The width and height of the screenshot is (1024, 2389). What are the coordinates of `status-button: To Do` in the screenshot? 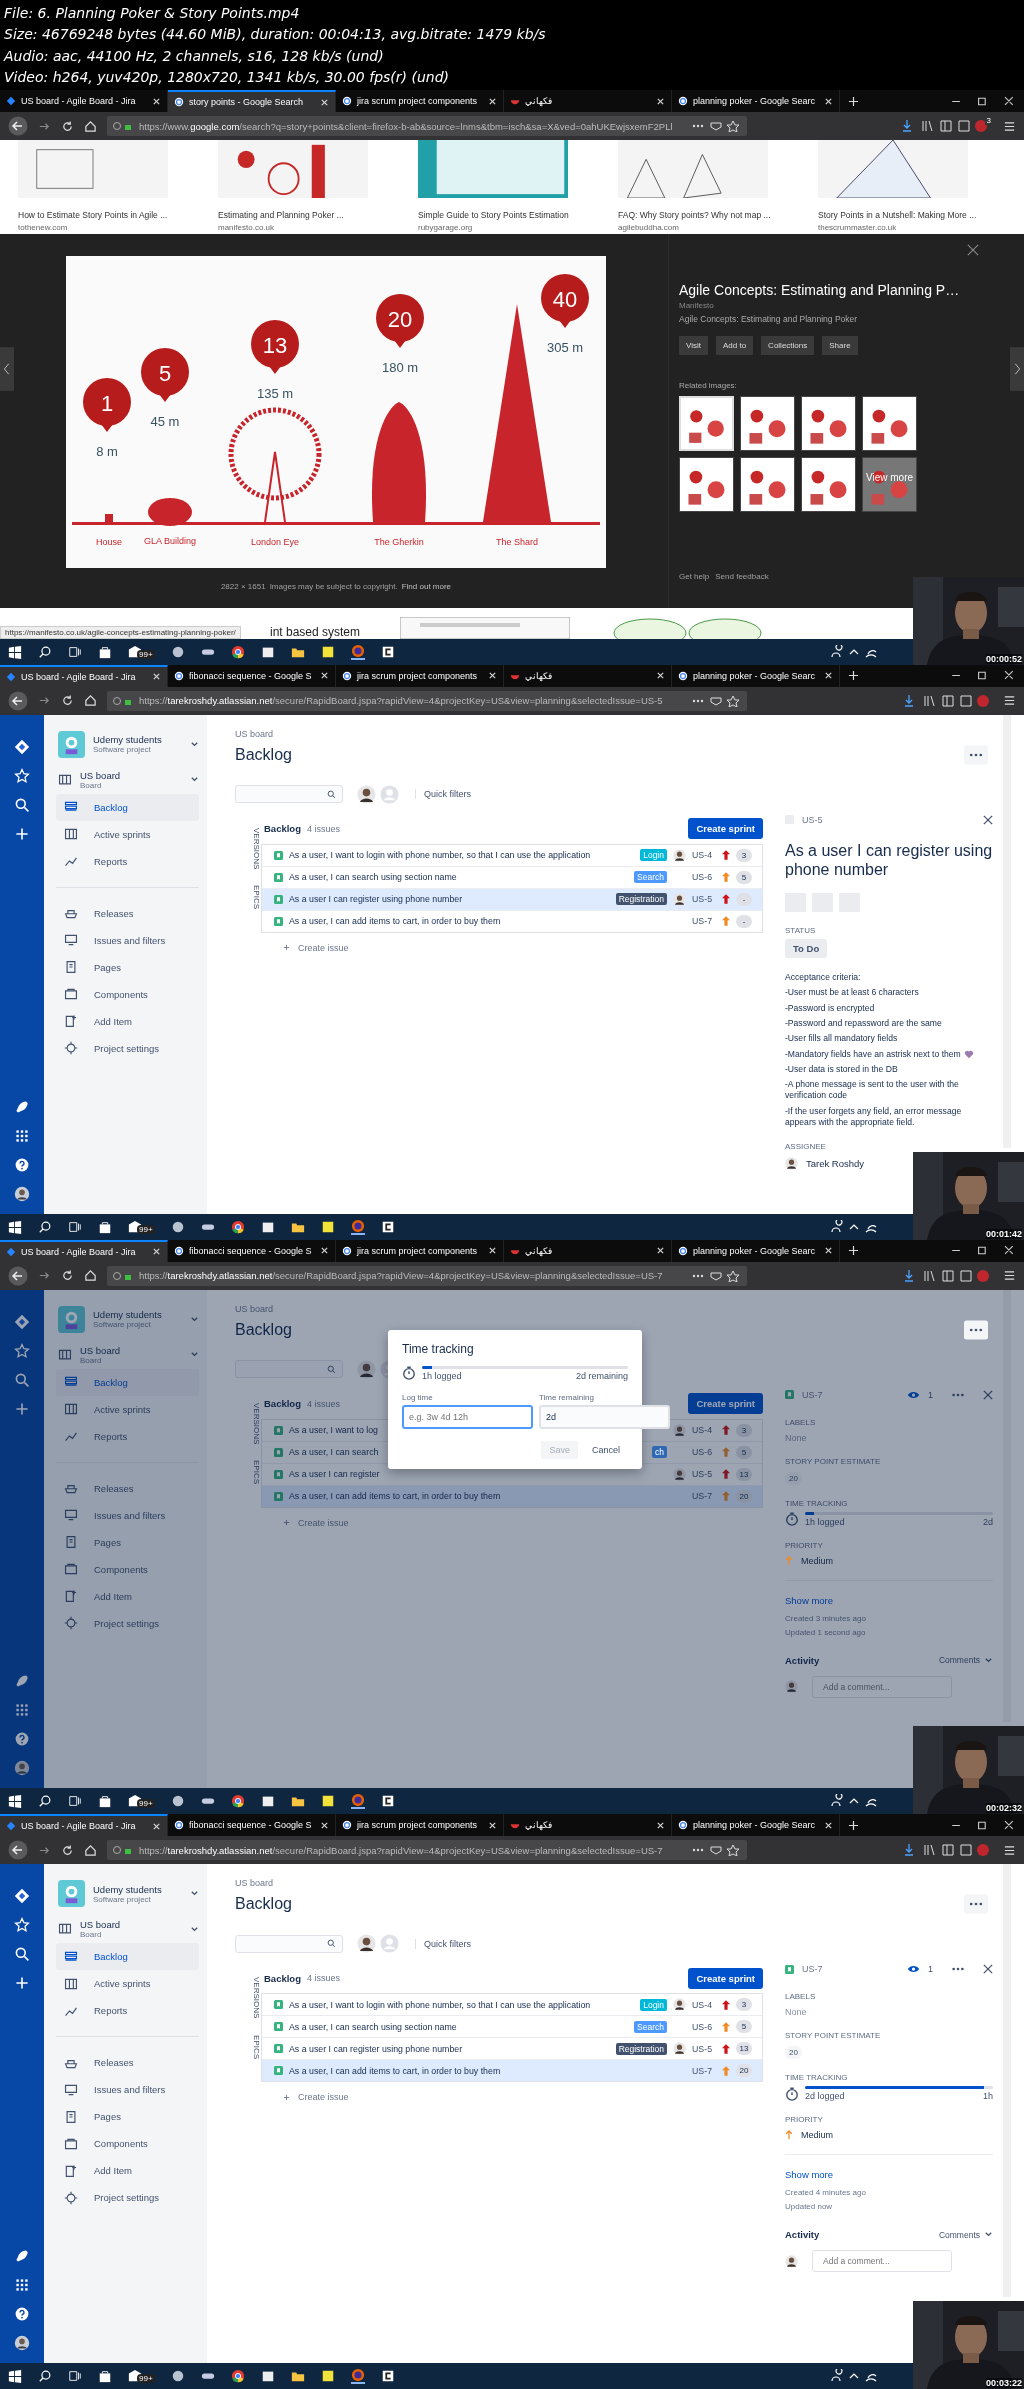 It's located at (806, 948).